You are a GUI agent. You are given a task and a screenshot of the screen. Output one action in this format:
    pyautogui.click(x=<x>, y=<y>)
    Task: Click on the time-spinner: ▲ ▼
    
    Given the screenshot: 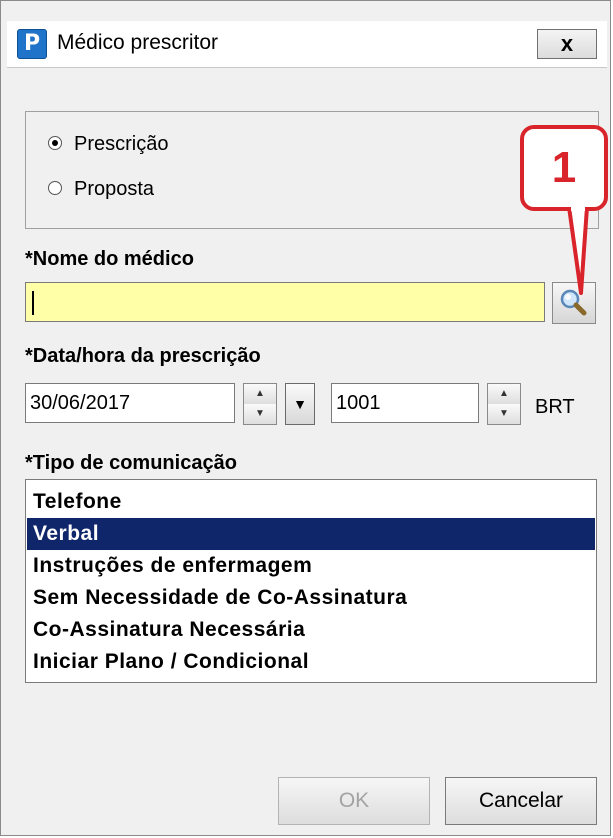 What is the action you would take?
    pyautogui.click(x=504, y=404)
    